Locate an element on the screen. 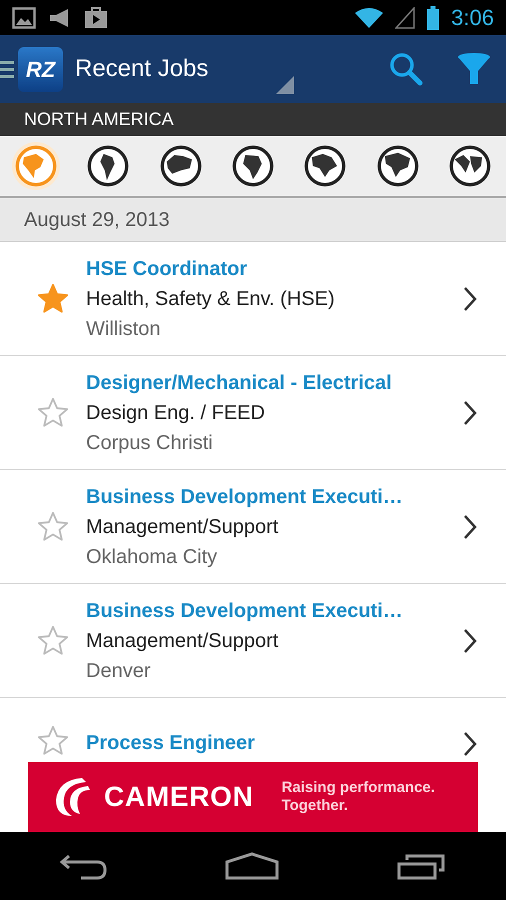  ad-brand: CAMERON is located at coordinates (179, 797).